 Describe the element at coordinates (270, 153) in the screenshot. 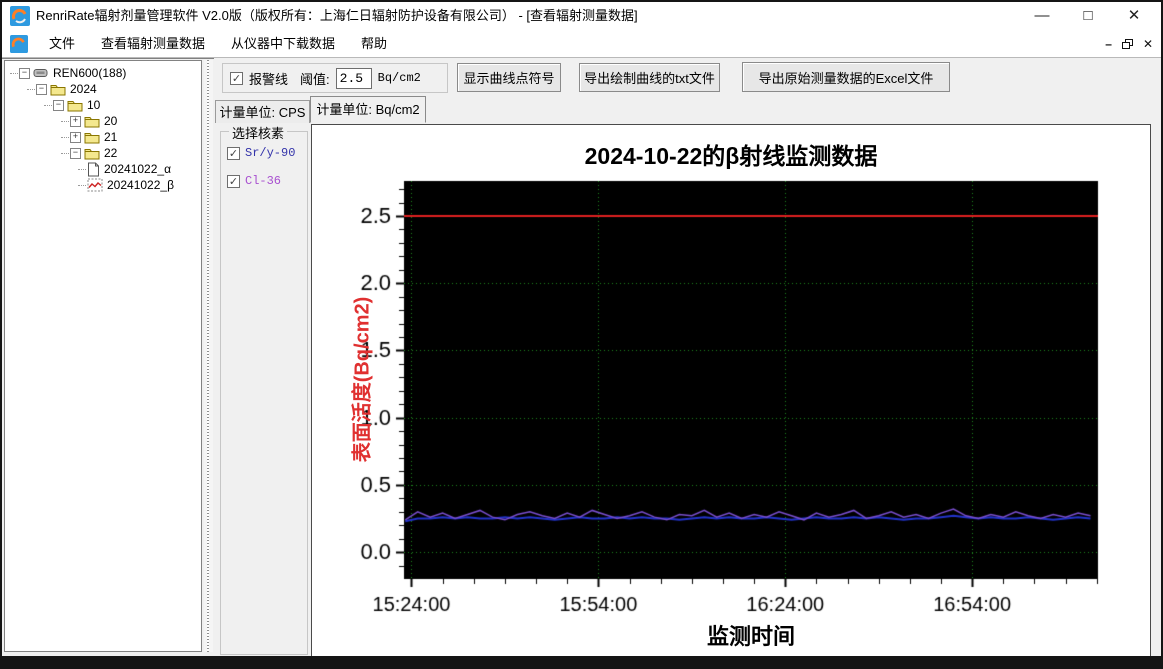

I see `nuclide-label: Sr/y-90` at that location.